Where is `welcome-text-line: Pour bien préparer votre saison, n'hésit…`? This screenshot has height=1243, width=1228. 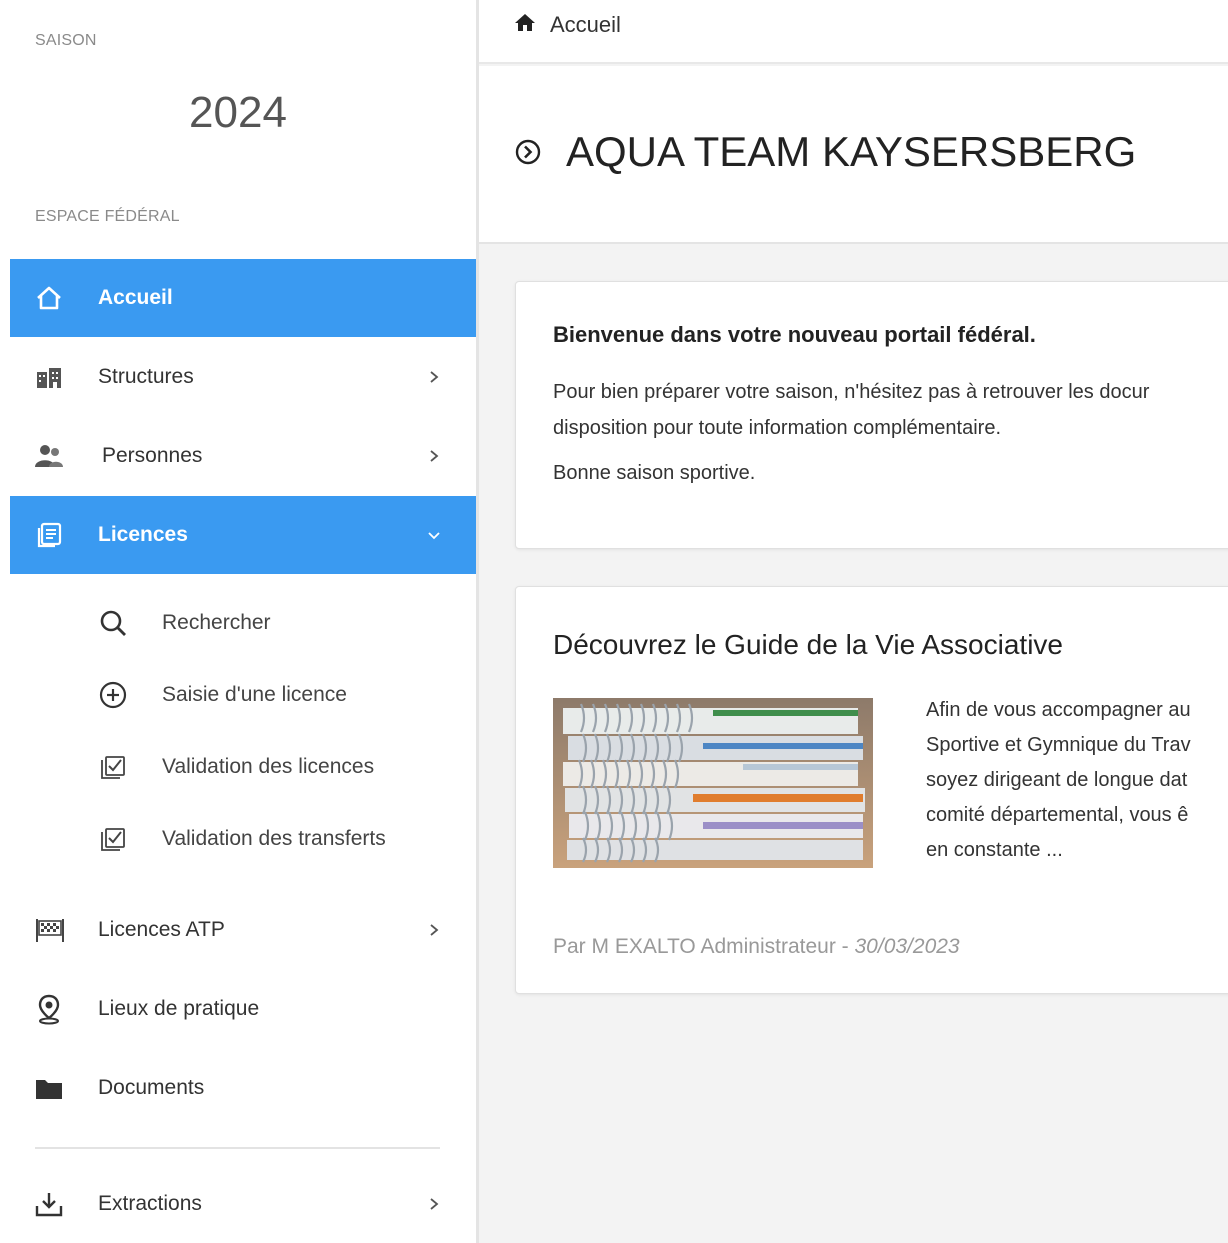
welcome-text-line: Pour bien préparer votre saison, n'hésit… is located at coordinates (851, 392).